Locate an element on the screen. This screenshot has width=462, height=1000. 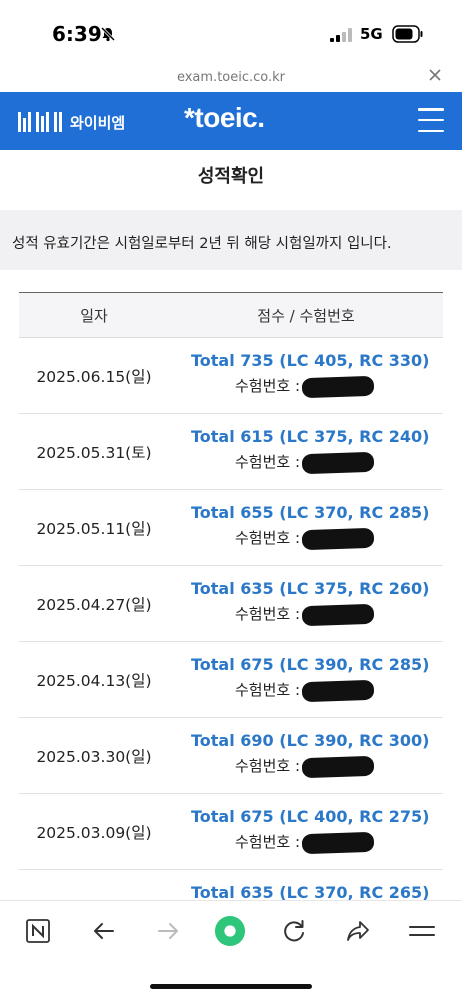
hamburger-menu-icon is located at coordinates (431, 120).